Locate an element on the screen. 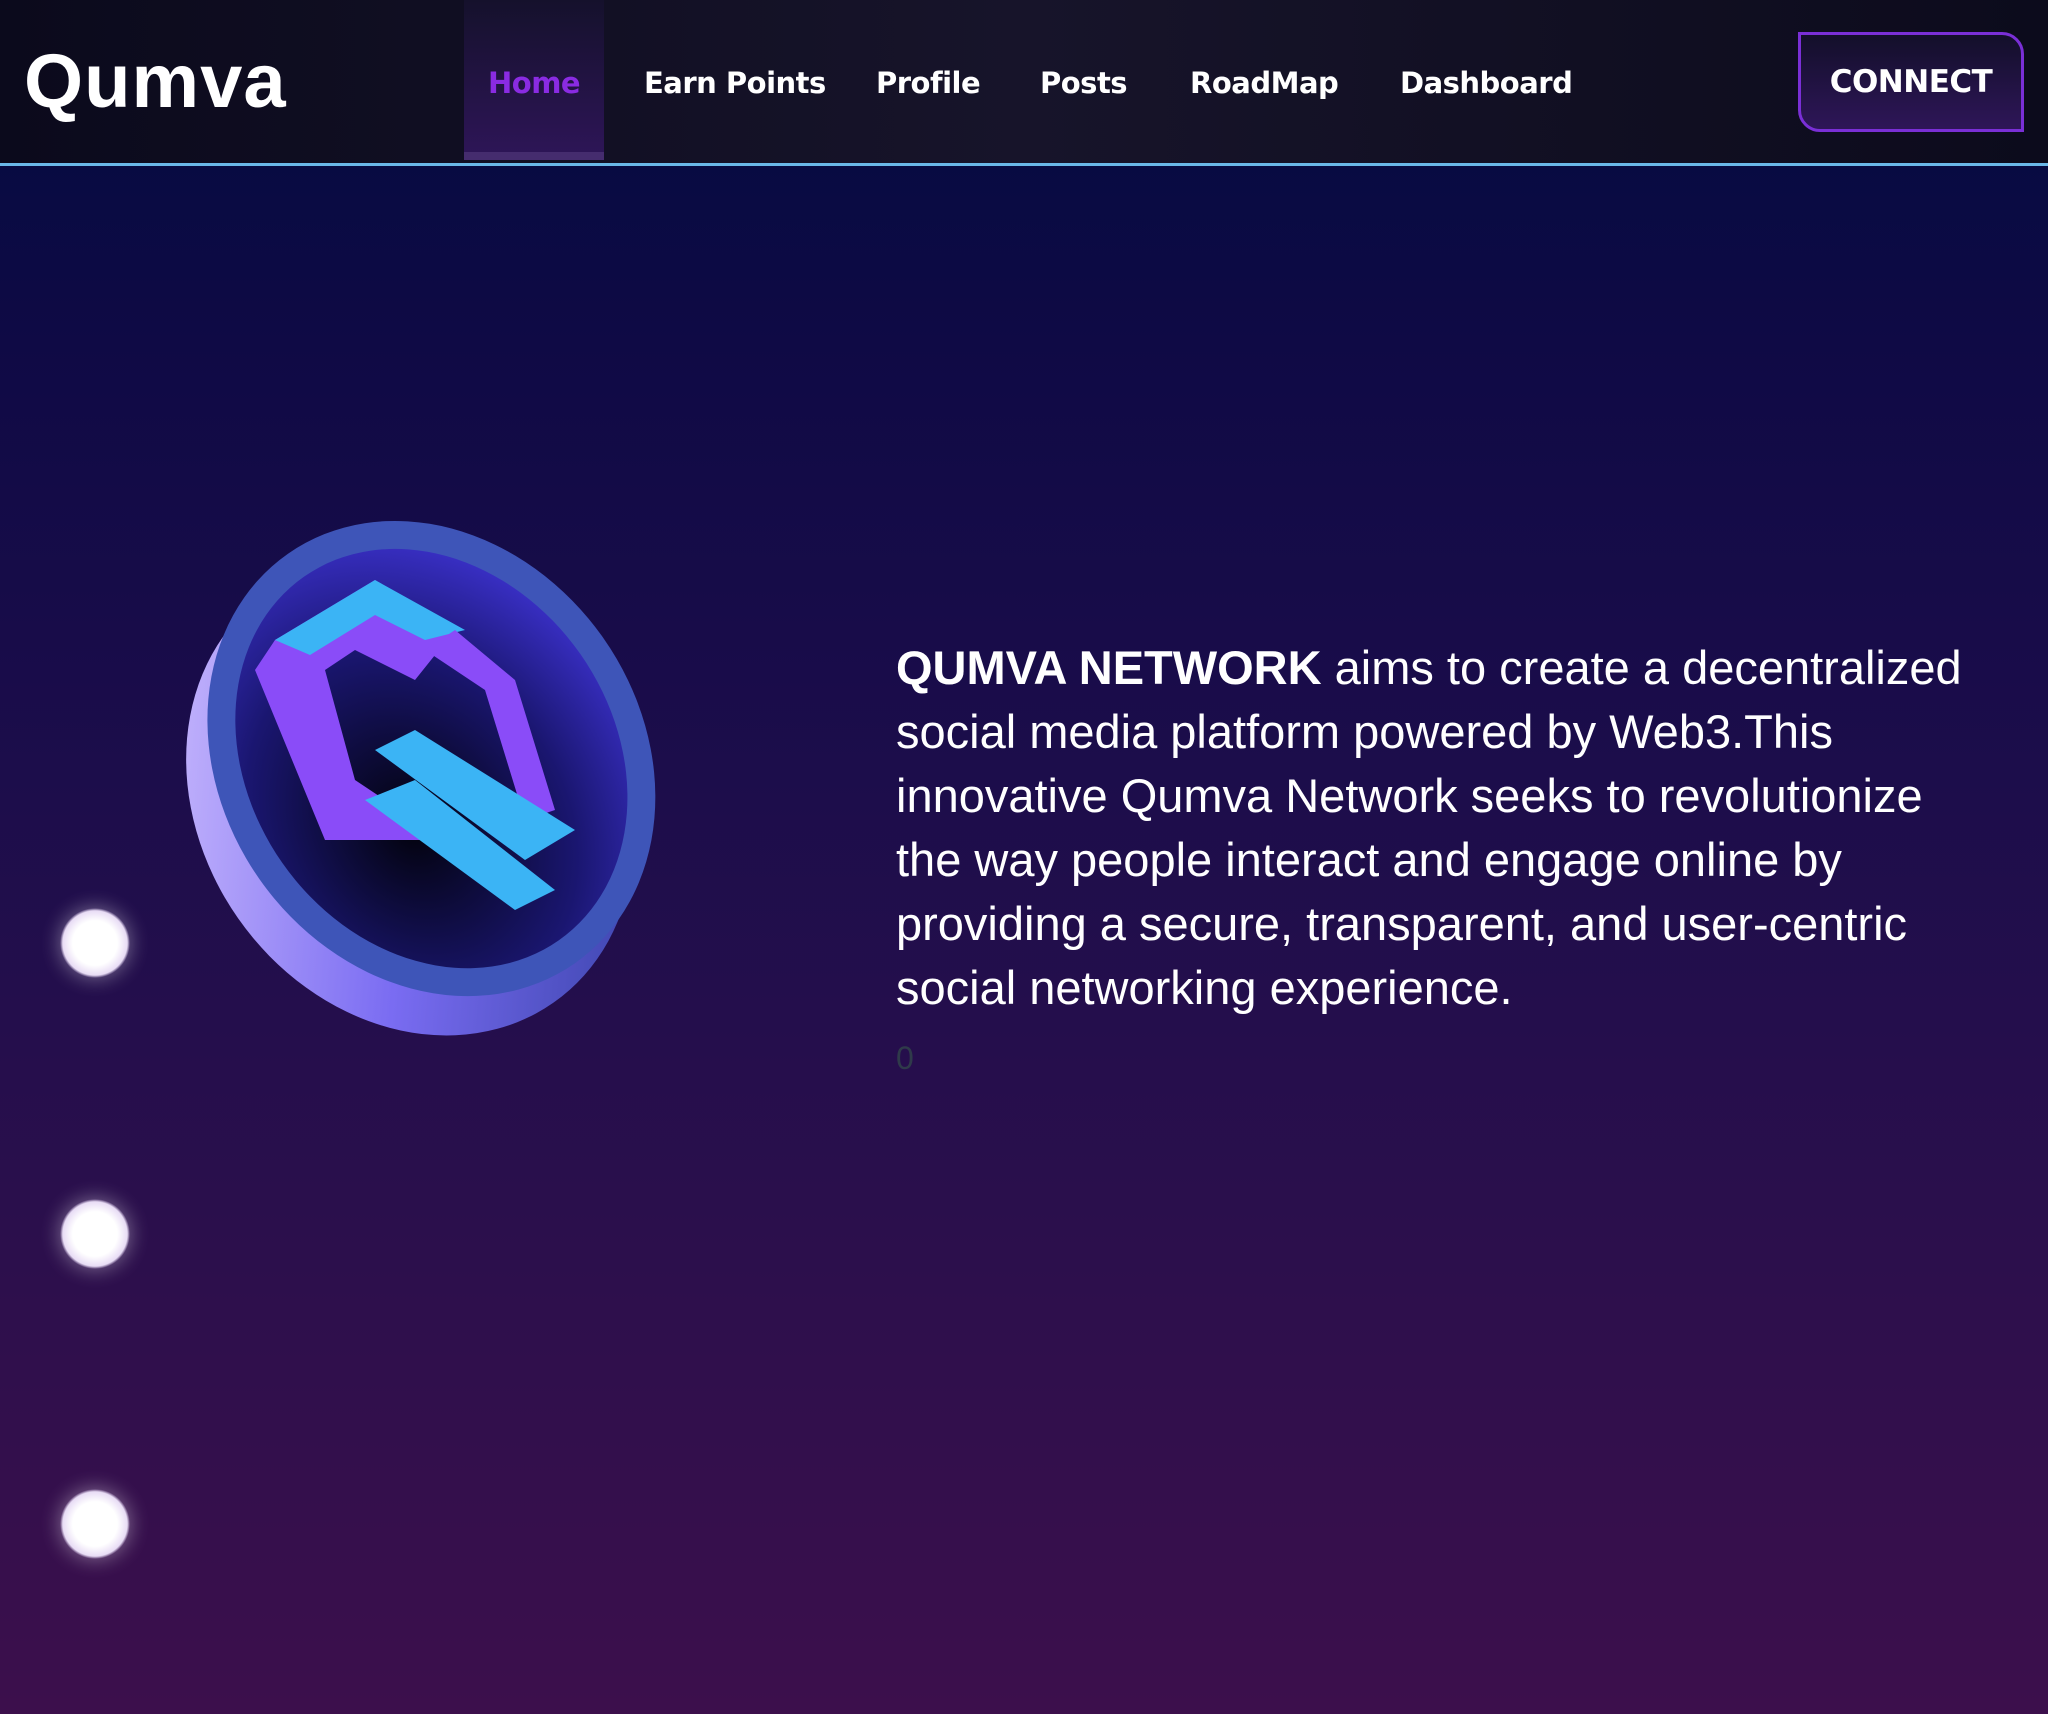 The width and height of the screenshot is (2048, 1714). nav-home: Home is located at coordinates (534, 80).